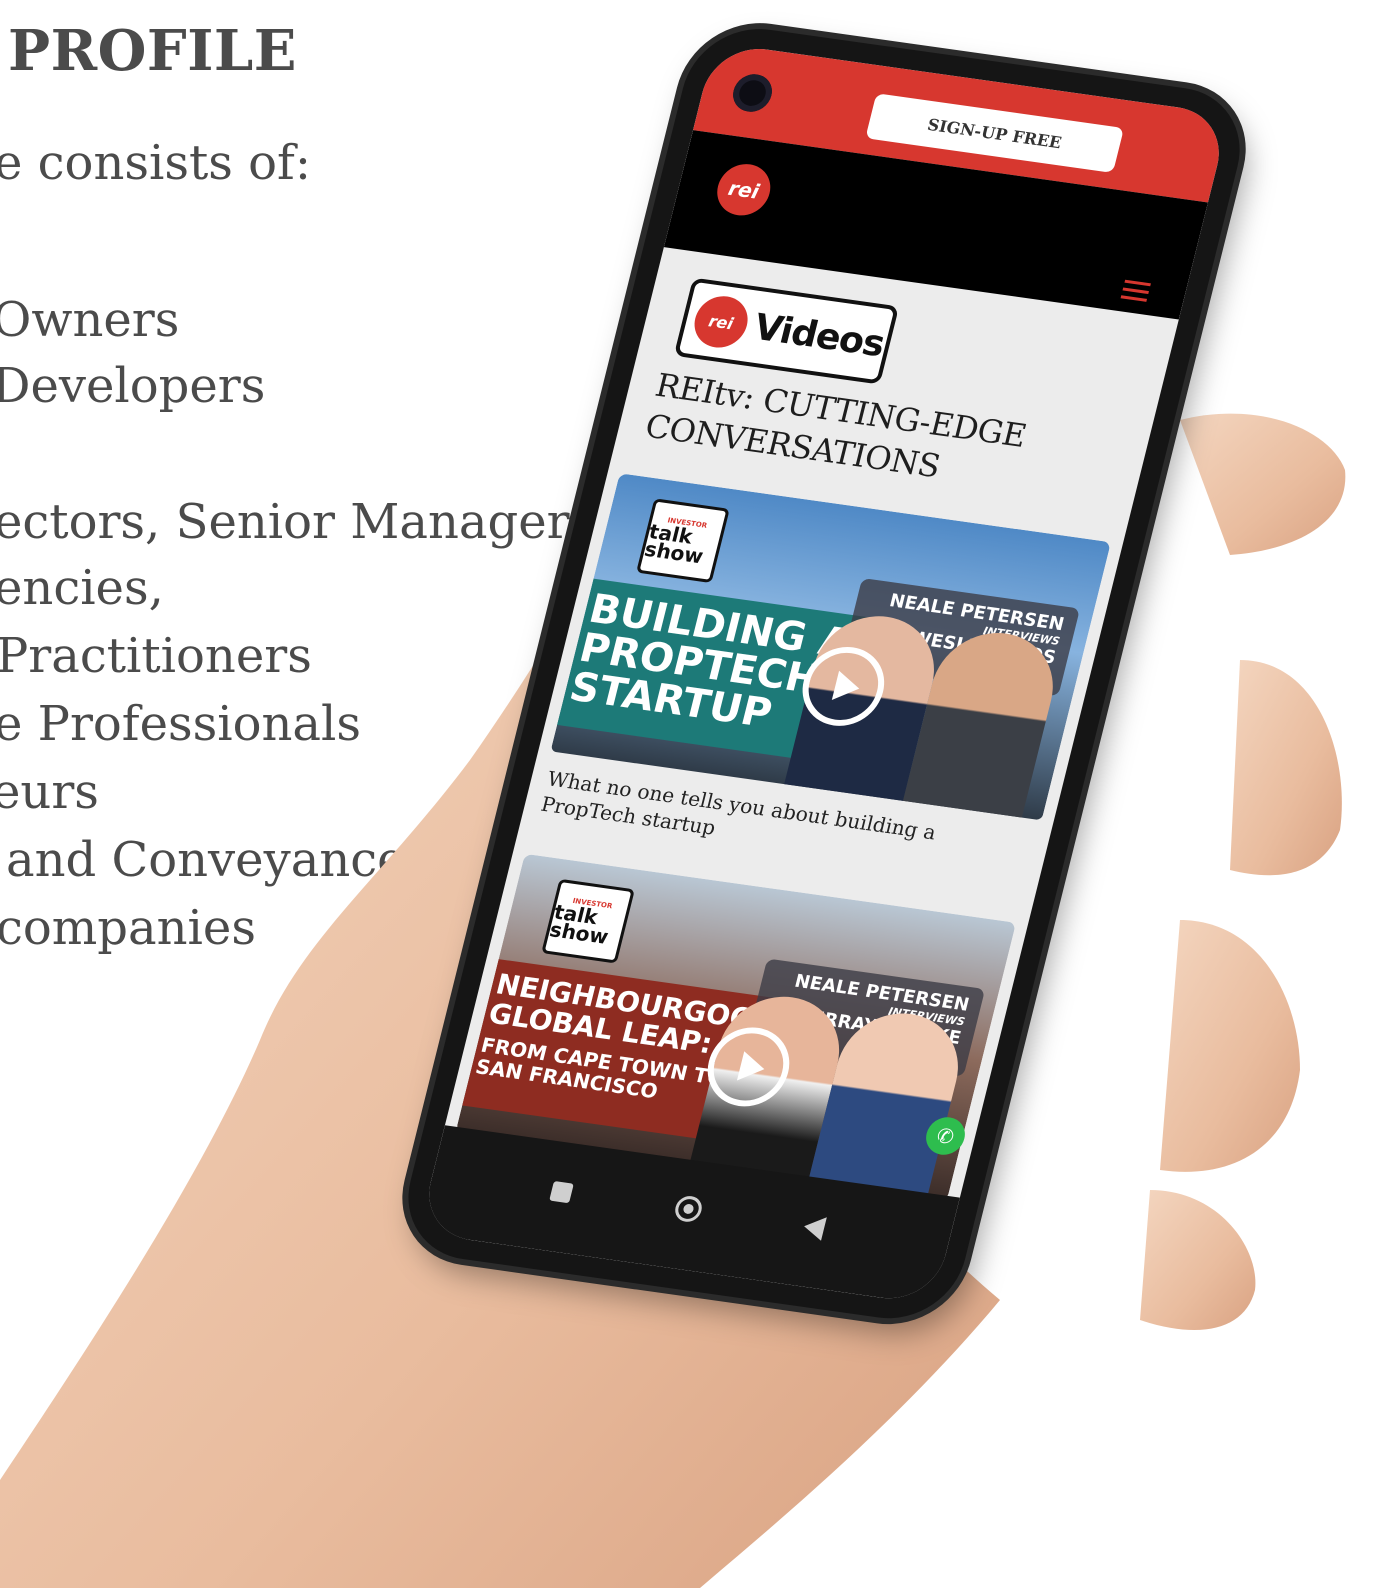 Image resolution: width=1380 pixels, height=1588 pixels. I want to click on recents-icon, so click(561, 1192).